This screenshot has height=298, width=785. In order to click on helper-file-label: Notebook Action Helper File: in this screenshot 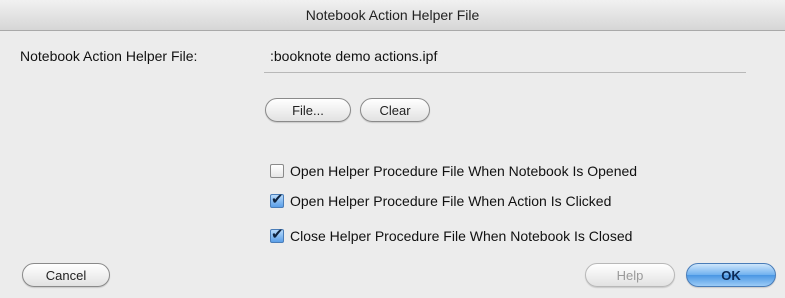, I will do `click(109, 56)`.